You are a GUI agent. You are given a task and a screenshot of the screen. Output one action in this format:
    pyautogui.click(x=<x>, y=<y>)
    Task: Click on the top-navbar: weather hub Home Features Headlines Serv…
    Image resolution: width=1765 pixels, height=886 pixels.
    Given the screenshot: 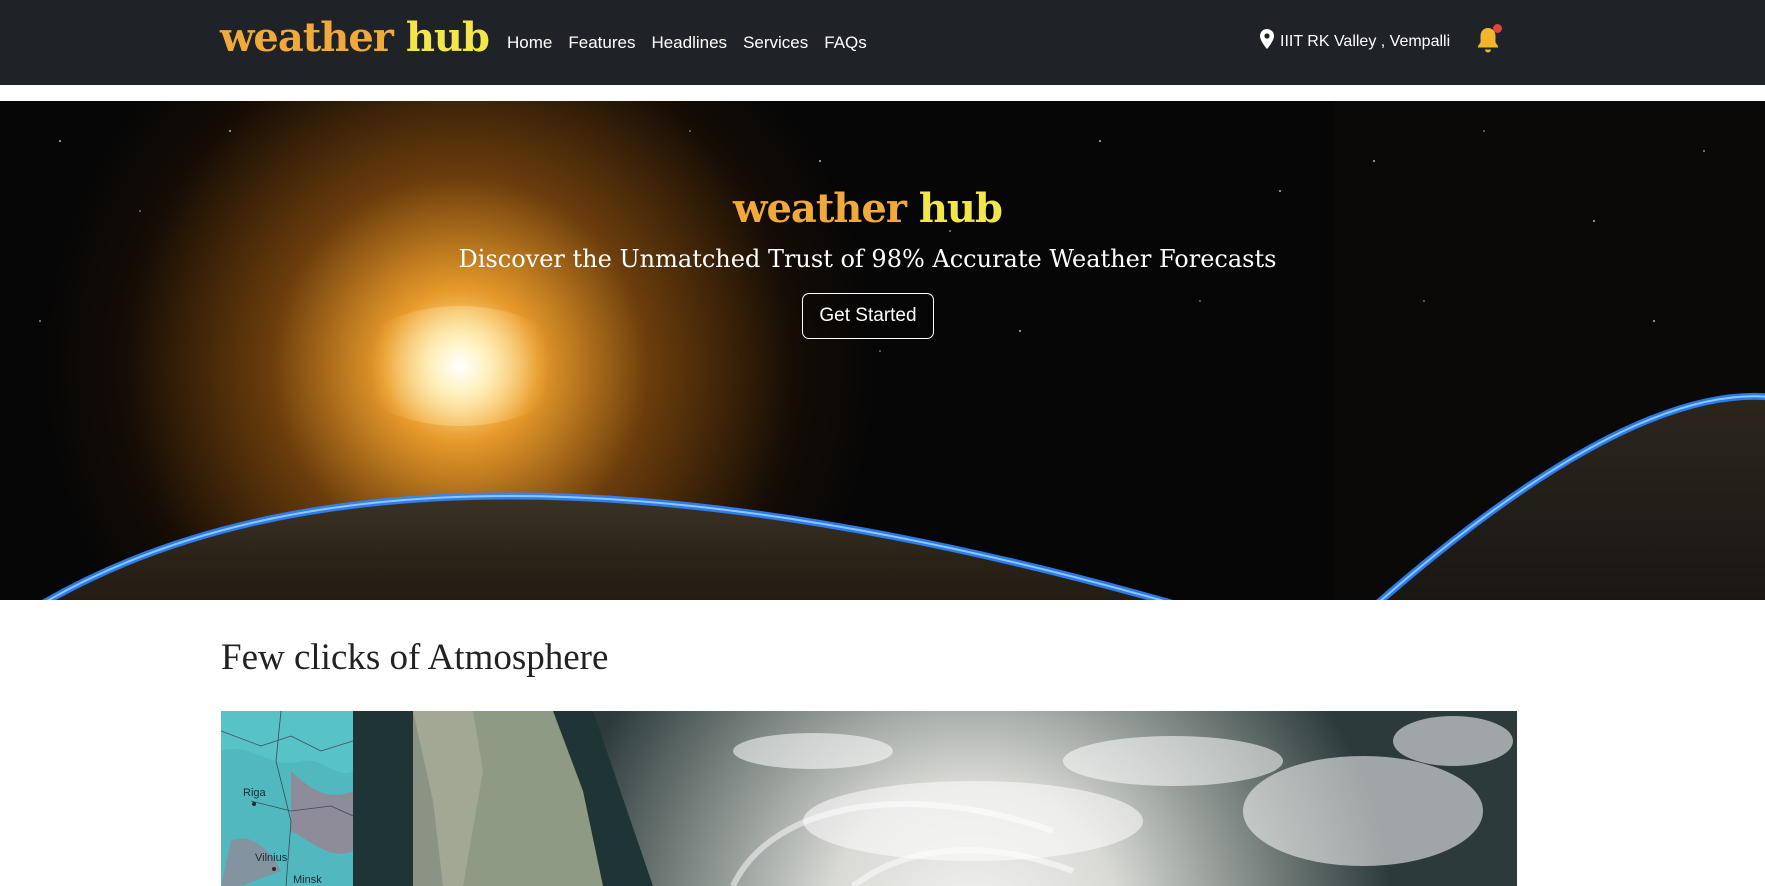 What is the action you would take?
    pyautogui.click(x=882, y=42)
    